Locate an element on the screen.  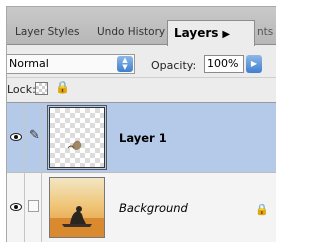
opacity-label: Opacity: is located at coordinates (174, 65).